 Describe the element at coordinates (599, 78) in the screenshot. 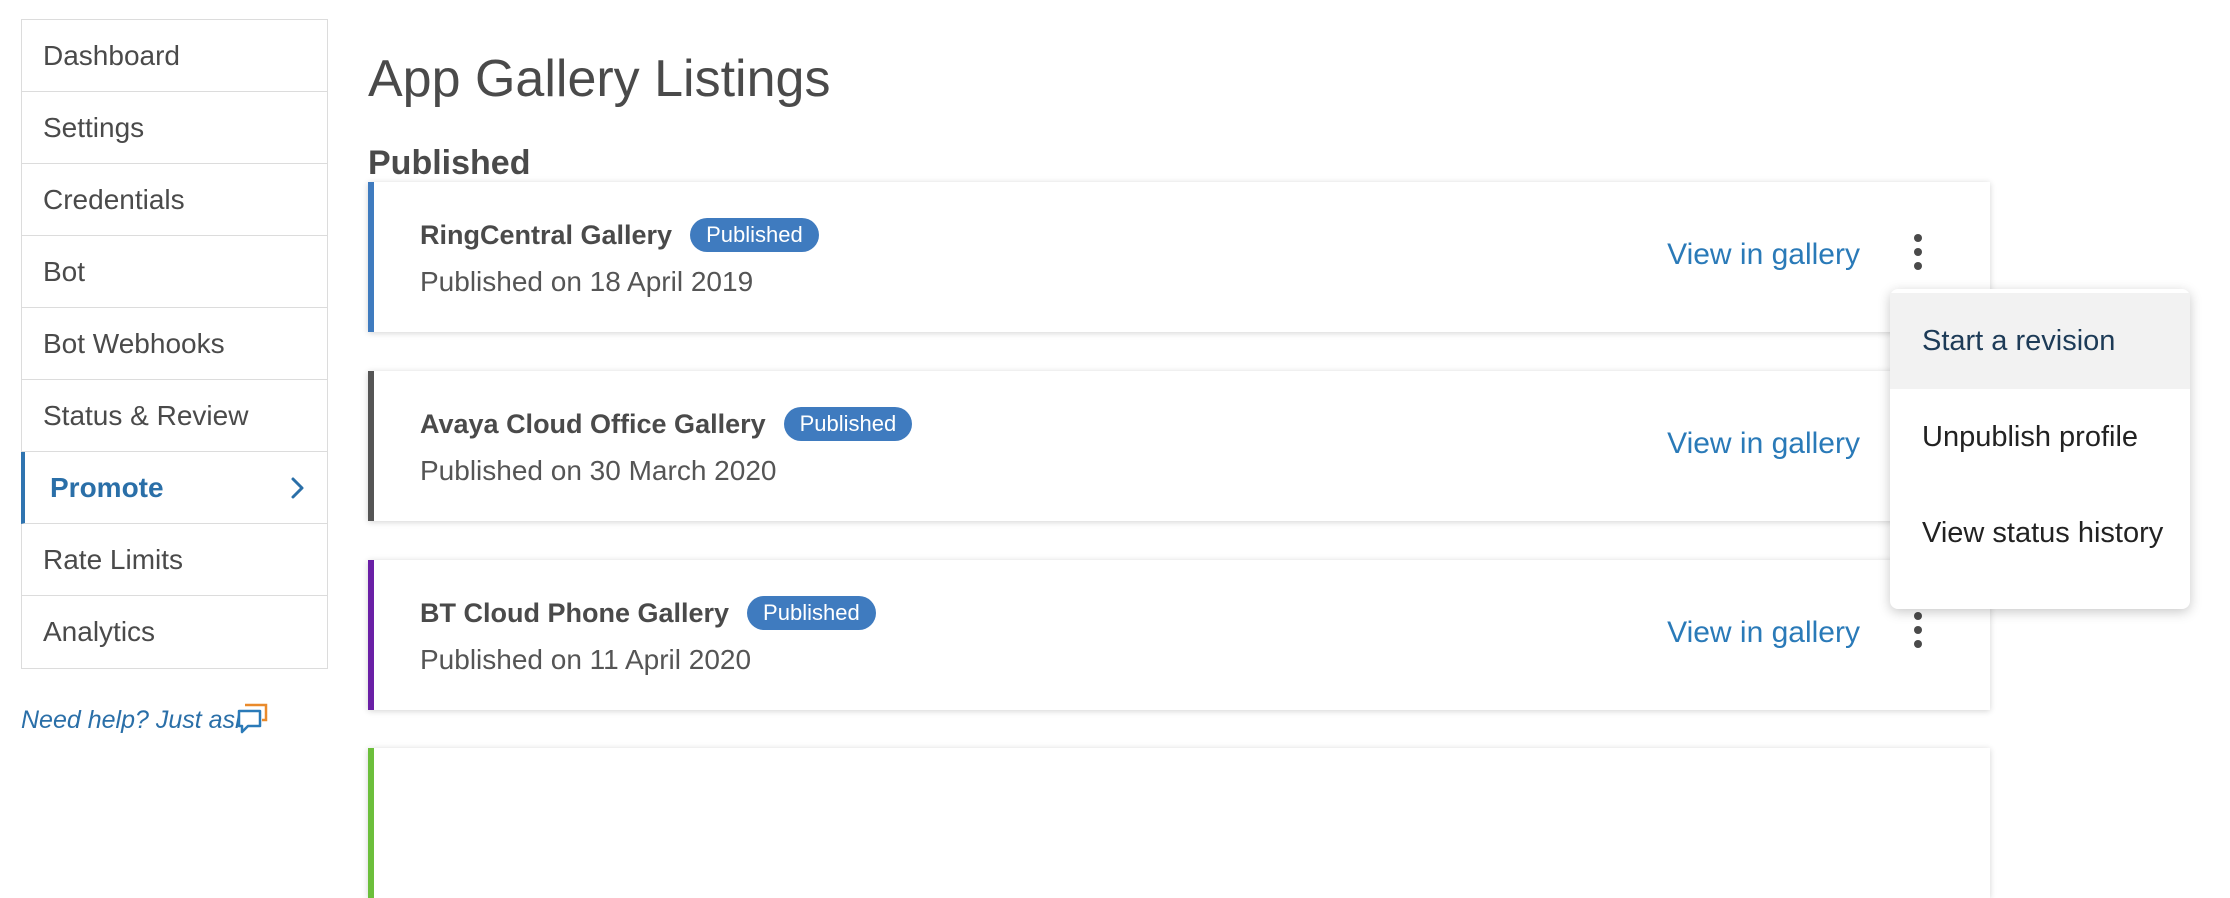

I see `page-title: App Gallery Listings` at that location.